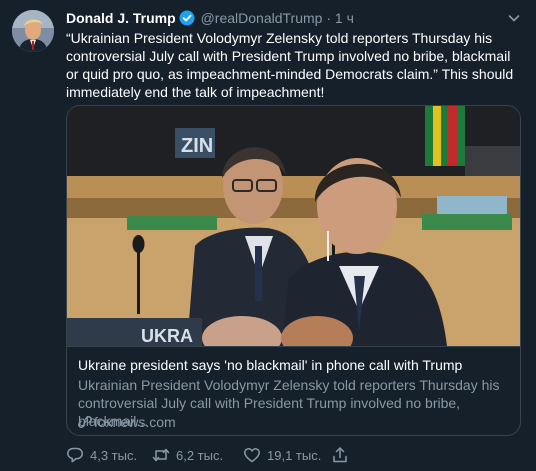 The width and height of the screenshot is (536, 471). What do you see at coordinates (75, 455) in the screenshot?
I see `reply-icon` at bounding box center [75, 455].